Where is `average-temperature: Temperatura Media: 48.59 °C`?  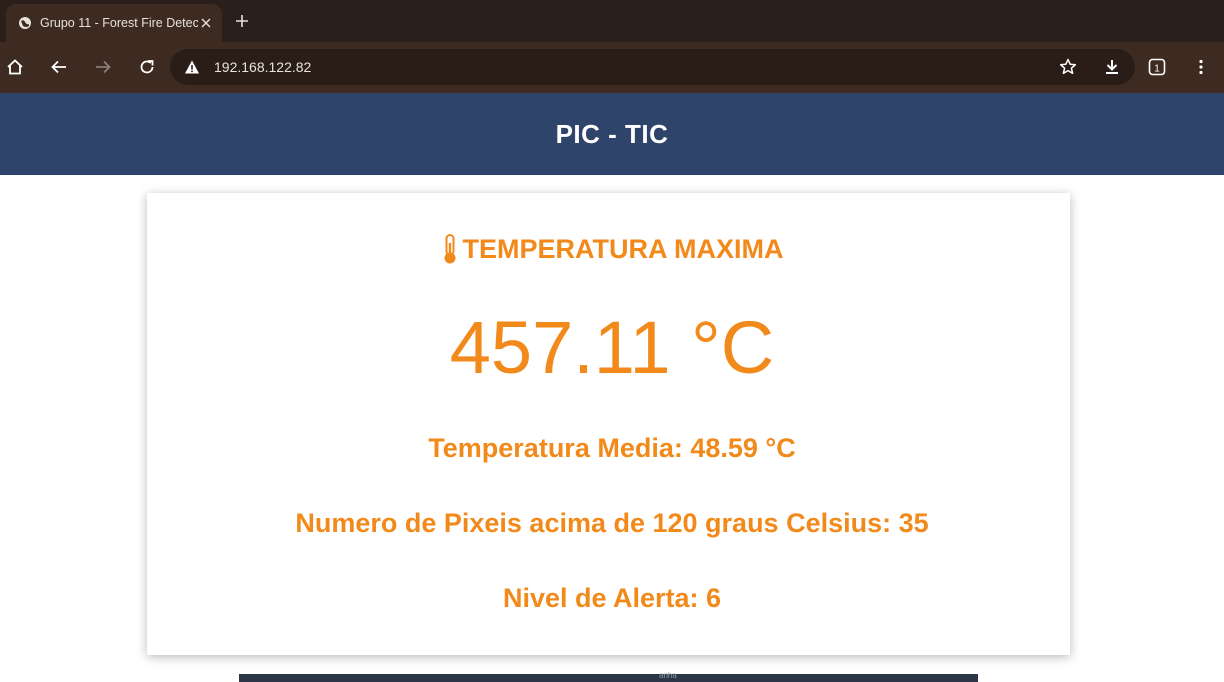 average-temperature: Temperatura Media: 48.59 °C is located at coordinates (612, 448).